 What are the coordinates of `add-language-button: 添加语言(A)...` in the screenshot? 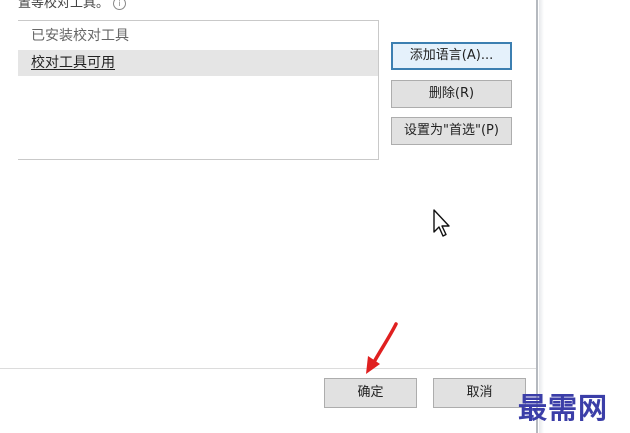 It's located at (451, 56).